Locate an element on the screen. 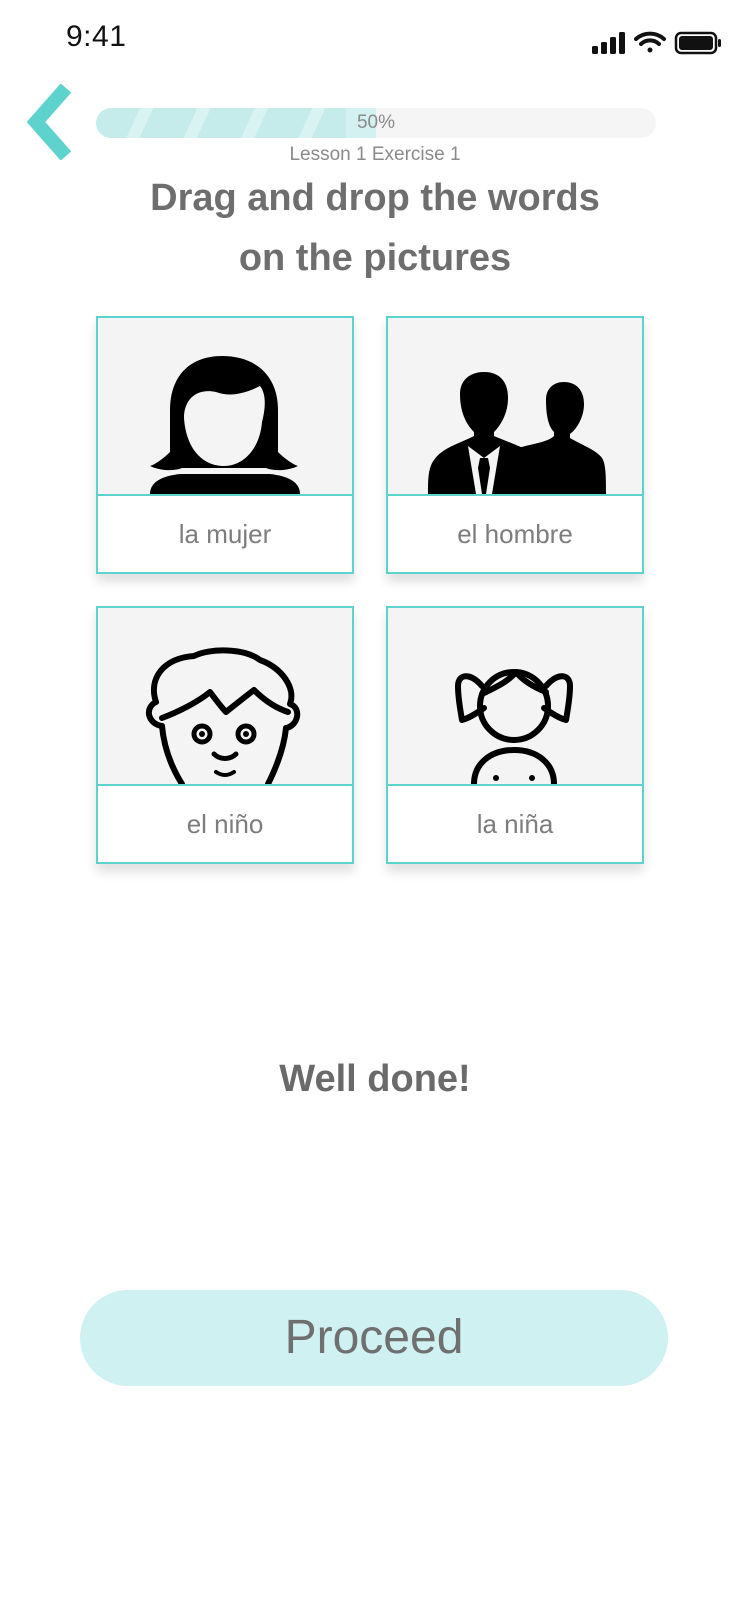  picture-card-boy: el niño is located at coordinates (225, 735).